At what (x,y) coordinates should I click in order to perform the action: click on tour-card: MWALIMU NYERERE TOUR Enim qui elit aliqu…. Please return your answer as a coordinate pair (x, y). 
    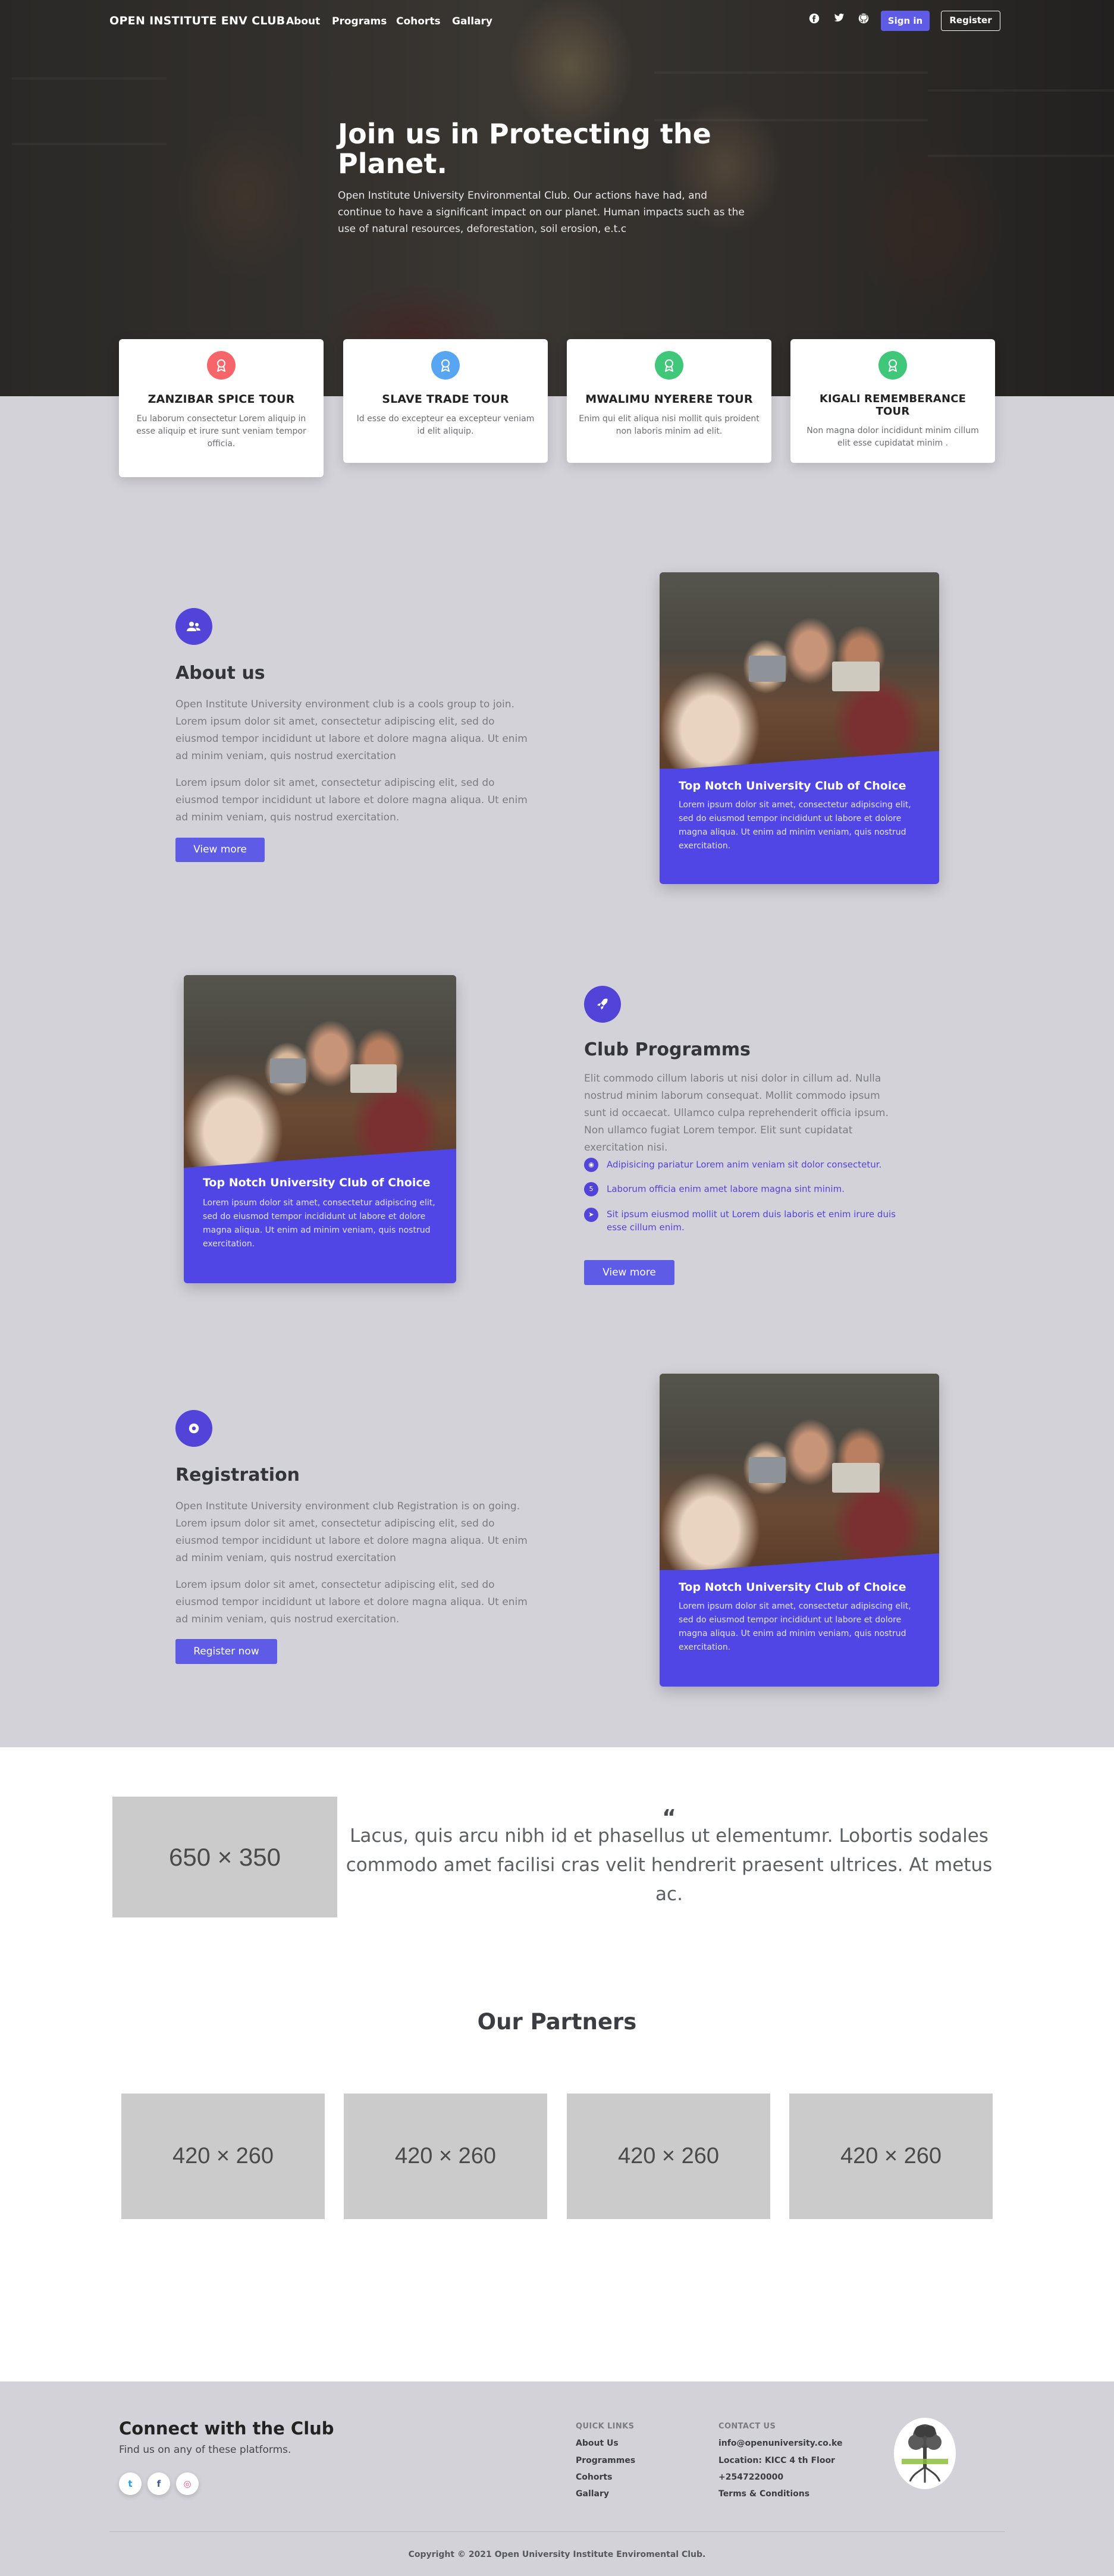
    Looking at the image, I should click on (669, 401).